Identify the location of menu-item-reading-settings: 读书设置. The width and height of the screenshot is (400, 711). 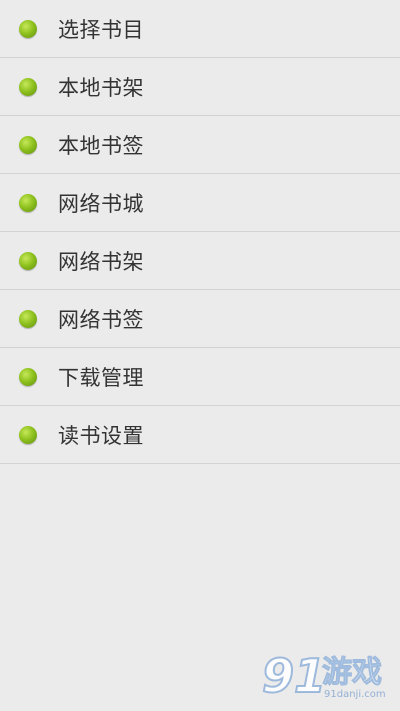
(200, 435).